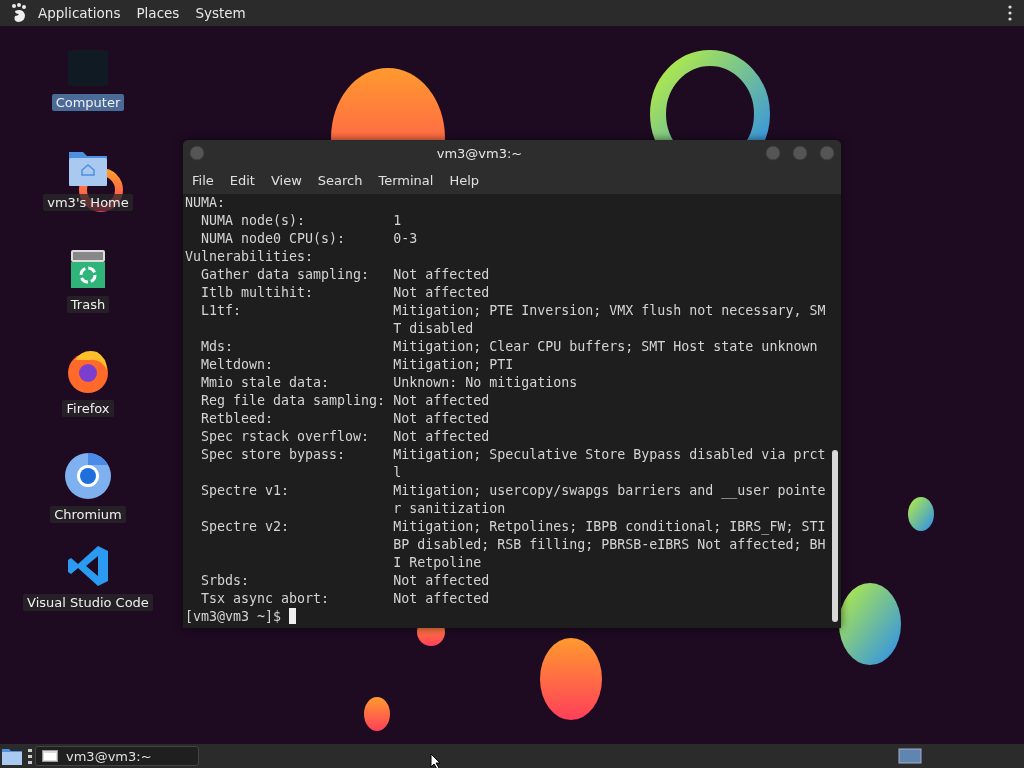 This screenshot has width=1024, height=768. What do you see at coordinates (158, 13) in the screenshot?
I see `panel-menu: Places` at bounding box center [158, 13].